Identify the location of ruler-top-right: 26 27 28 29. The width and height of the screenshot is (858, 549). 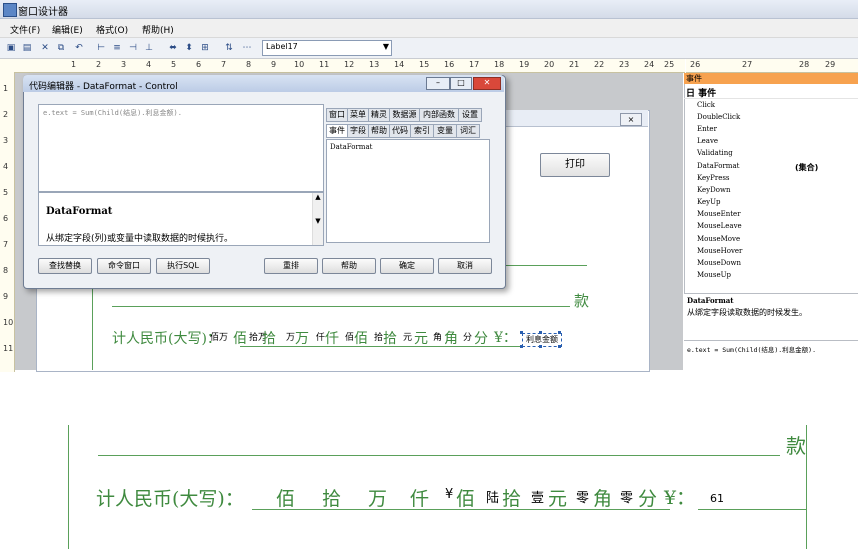
(772, 66).